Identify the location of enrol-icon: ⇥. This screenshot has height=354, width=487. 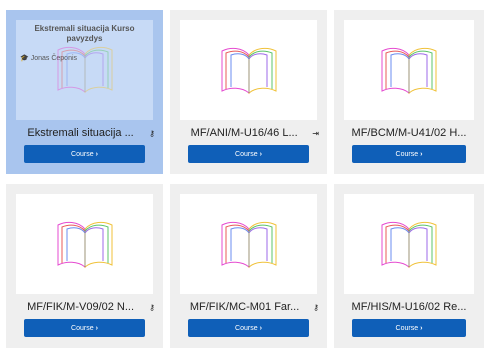
(315, 133).